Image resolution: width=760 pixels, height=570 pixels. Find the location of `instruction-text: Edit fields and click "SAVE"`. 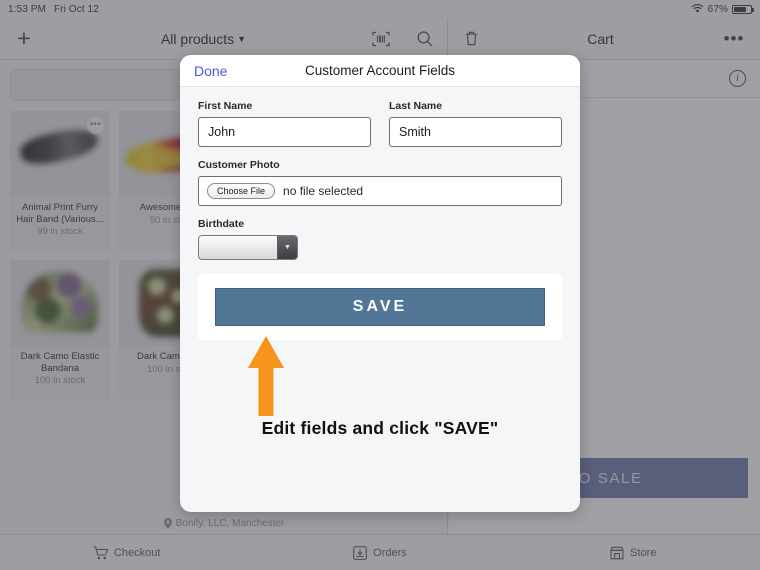

instruction-text: Edit fields and click "SAVE" is located at coordinates (380, 428).